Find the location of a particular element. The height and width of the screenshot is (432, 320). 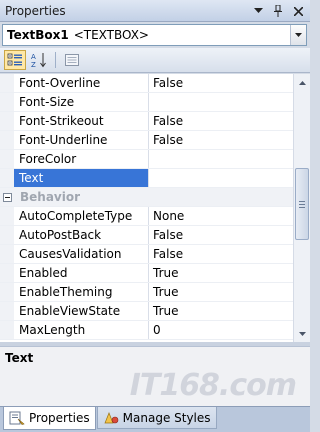

property-row-autopostback: AutoPostBack False is located at coordinates (146, 235).